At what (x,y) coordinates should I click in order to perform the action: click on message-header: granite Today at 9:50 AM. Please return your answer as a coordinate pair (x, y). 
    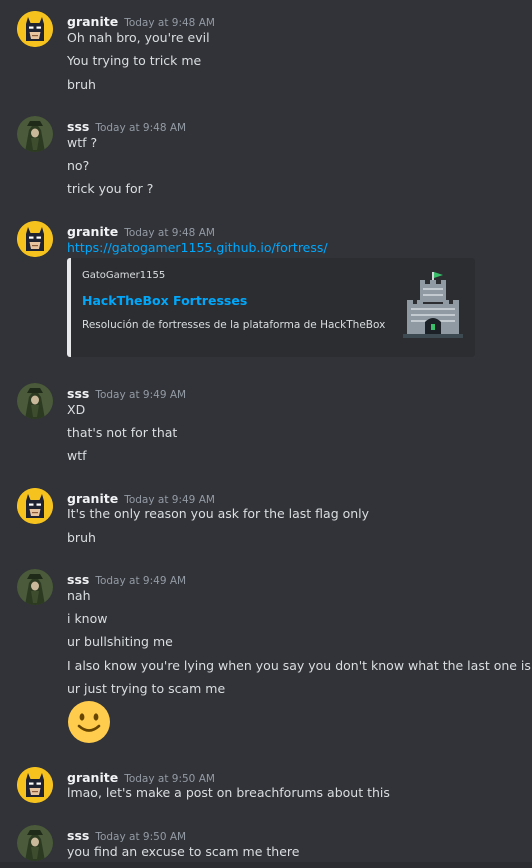
    Looking at the image, I should click on (141, 776).